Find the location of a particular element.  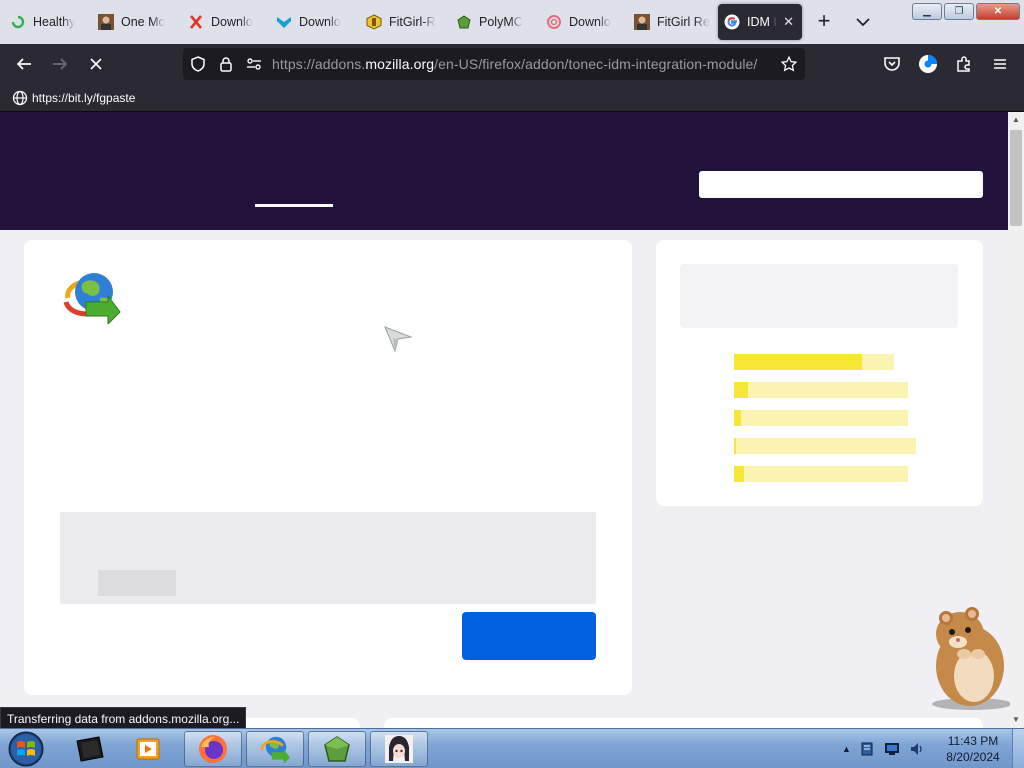

terminal-app-icon is located at coordinates (90, 749).